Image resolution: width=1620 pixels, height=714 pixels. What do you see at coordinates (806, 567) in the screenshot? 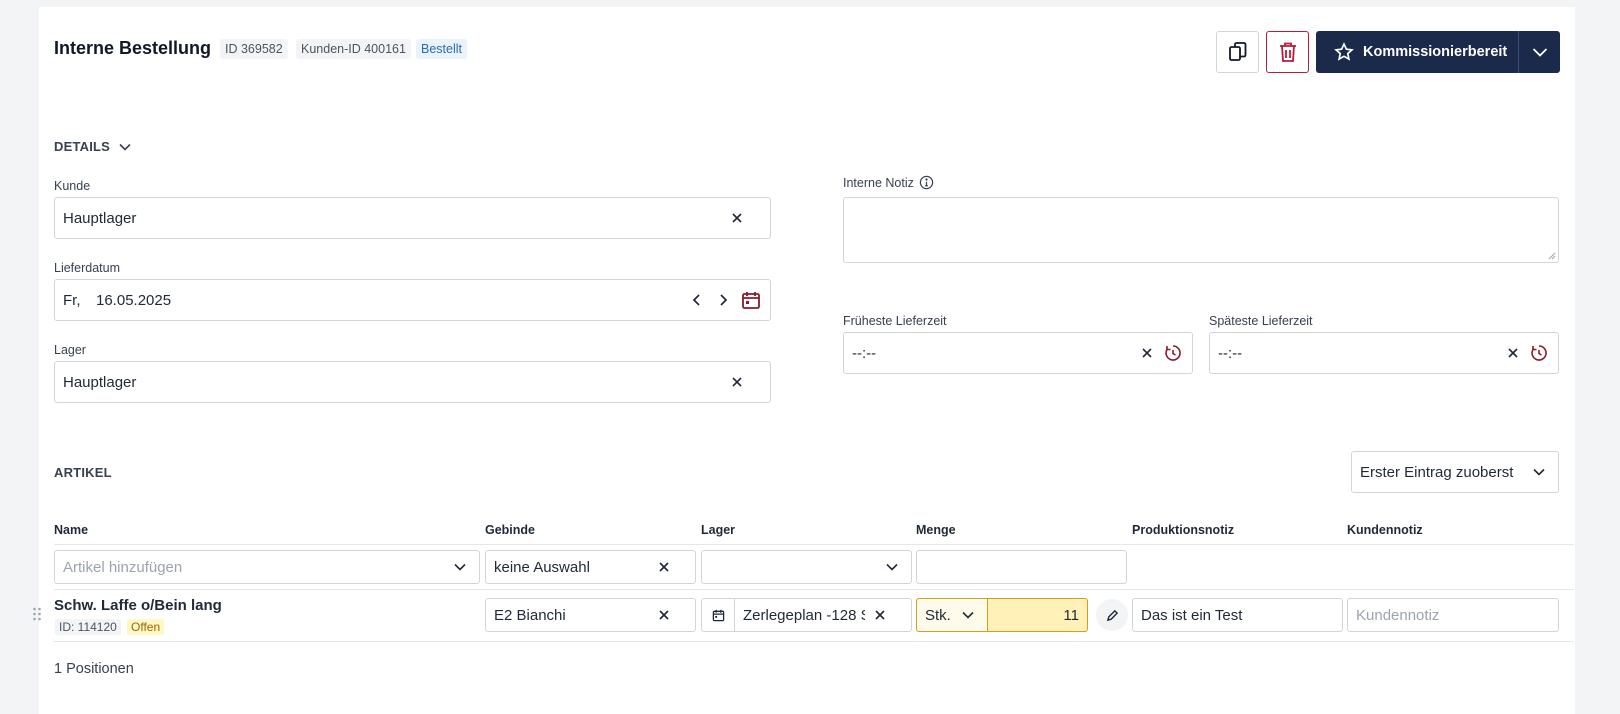
I see `add-lager-select` at bounding box center [806, 567].